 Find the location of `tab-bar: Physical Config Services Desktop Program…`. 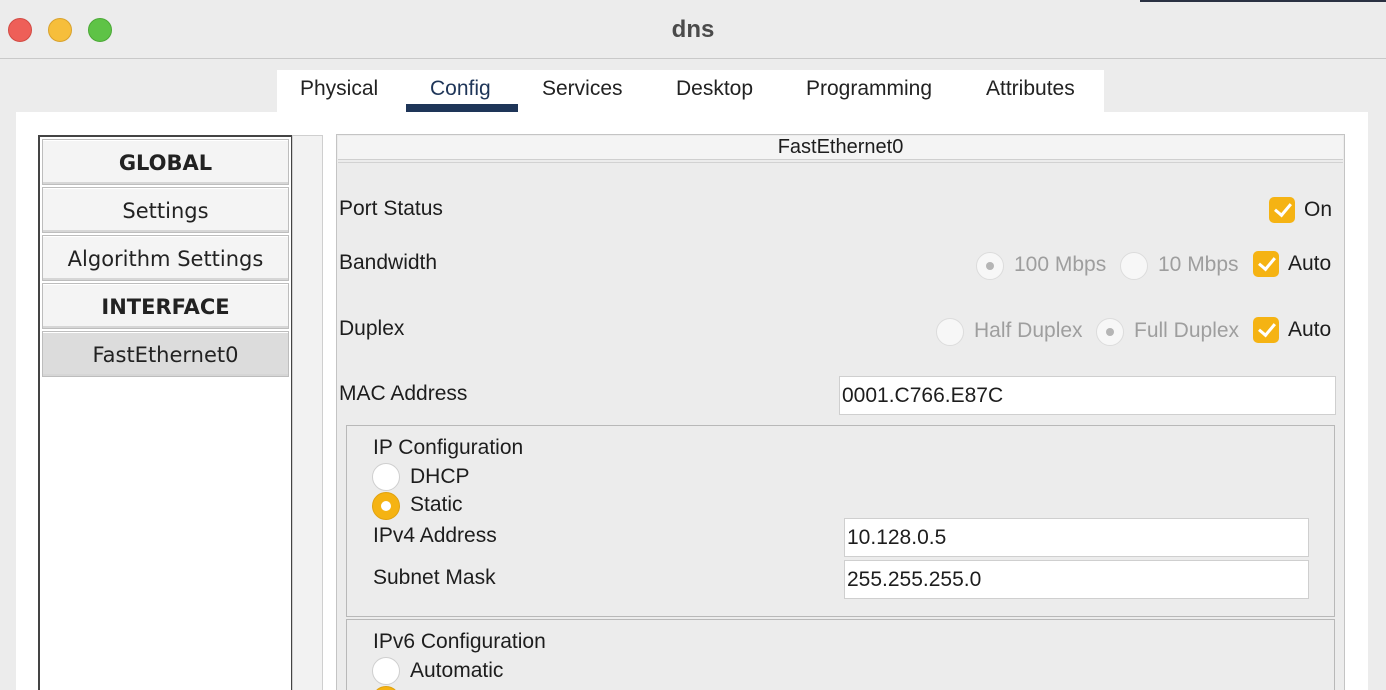

tab-bar: Physical Config Services Desktop Program… is located at coordinates (690, 91).